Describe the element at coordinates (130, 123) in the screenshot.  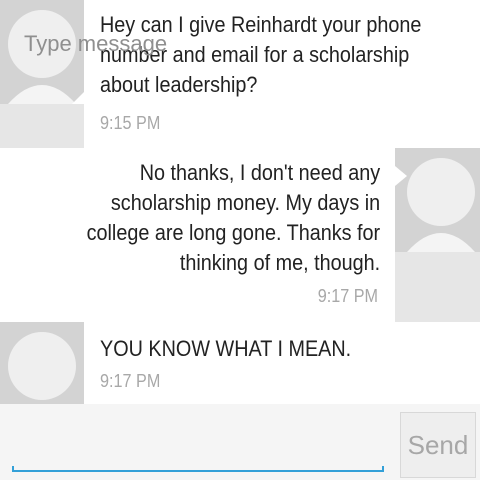
I see `message-timestamp: 9:15 PM` at that location.